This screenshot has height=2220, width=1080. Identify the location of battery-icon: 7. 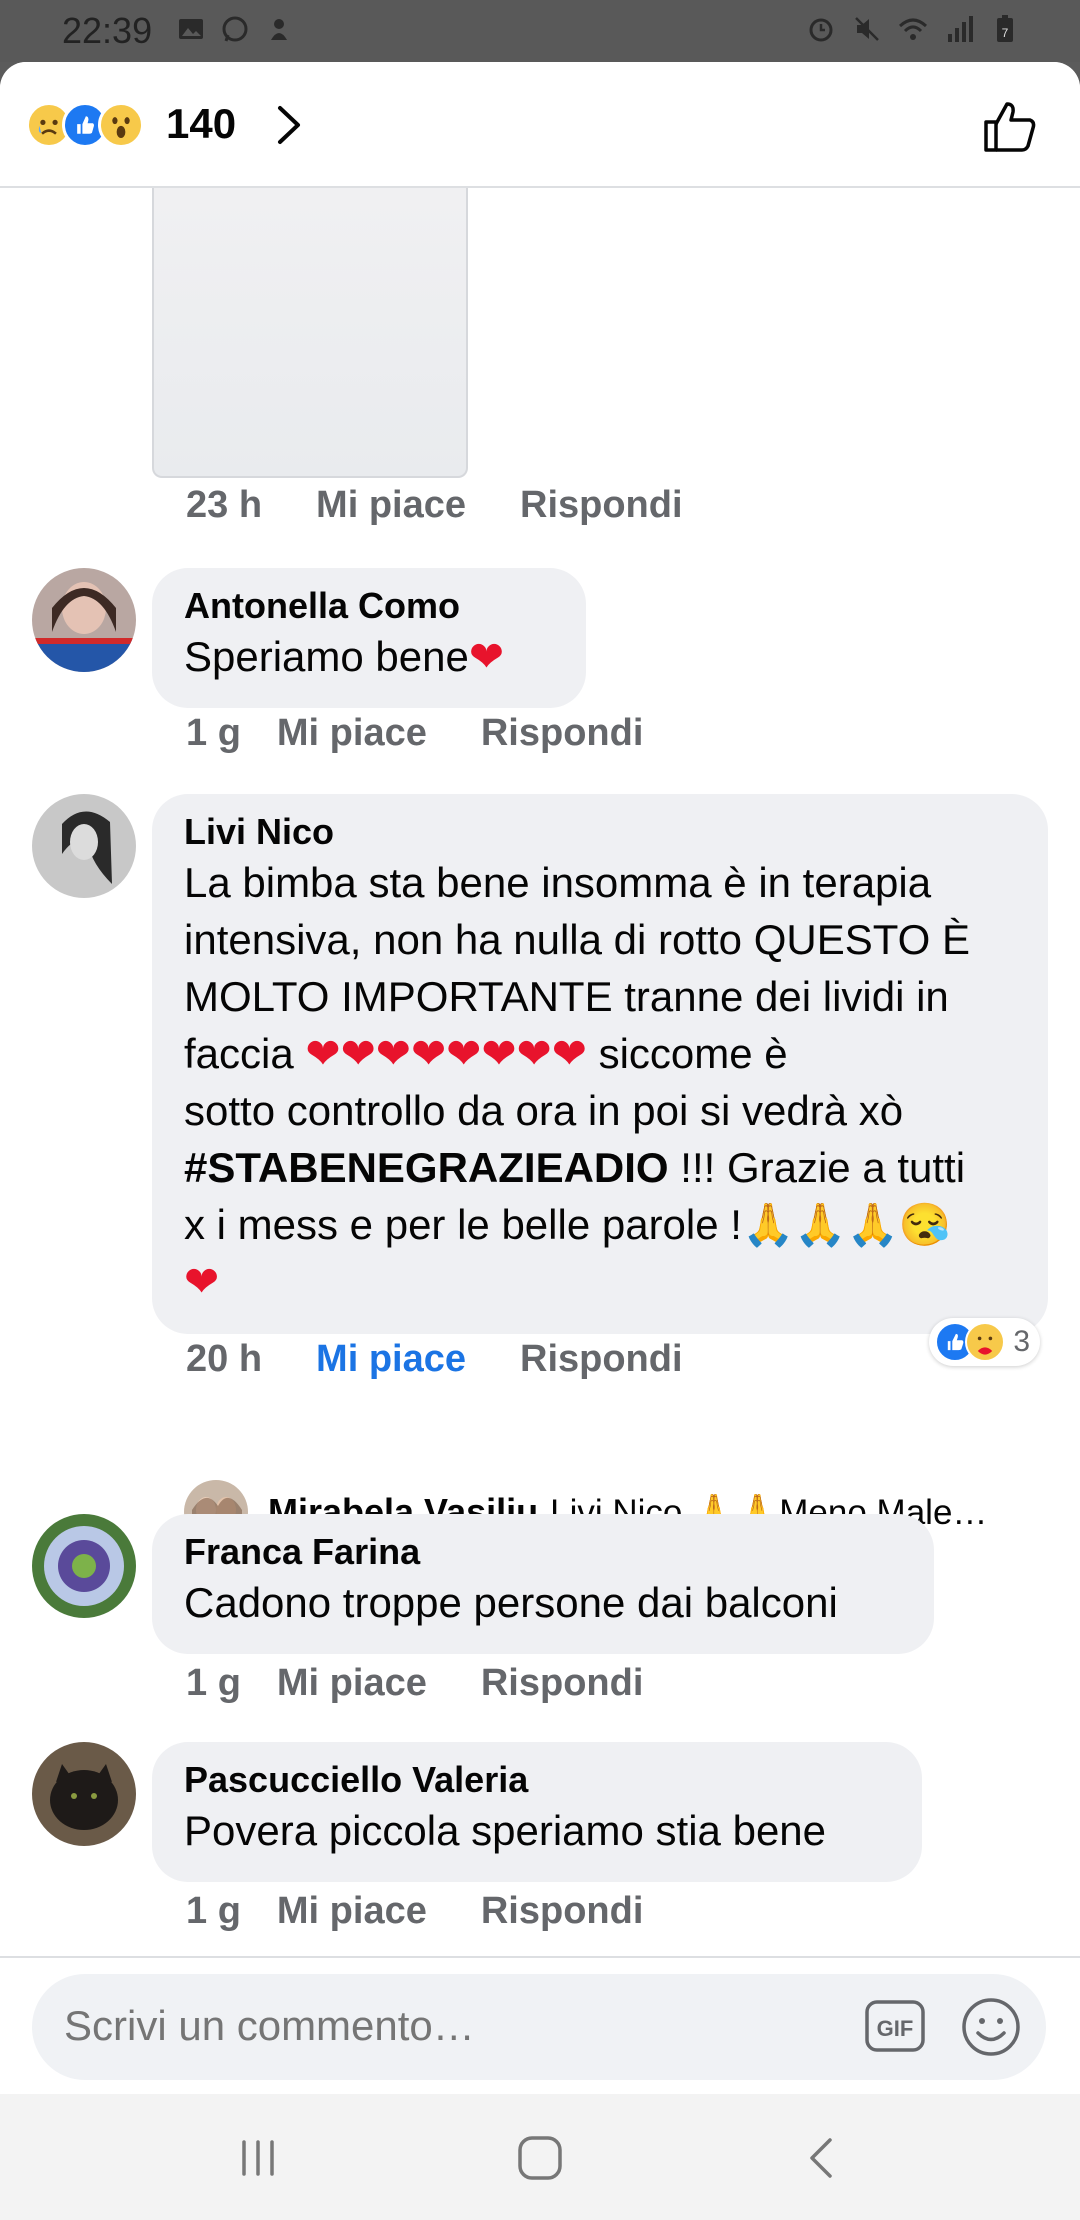
(1005, 28).